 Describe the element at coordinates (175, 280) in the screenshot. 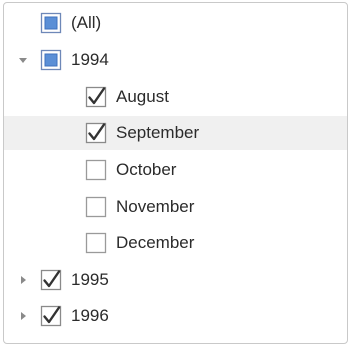

I see `tree-item-1995: 1995` at that location.